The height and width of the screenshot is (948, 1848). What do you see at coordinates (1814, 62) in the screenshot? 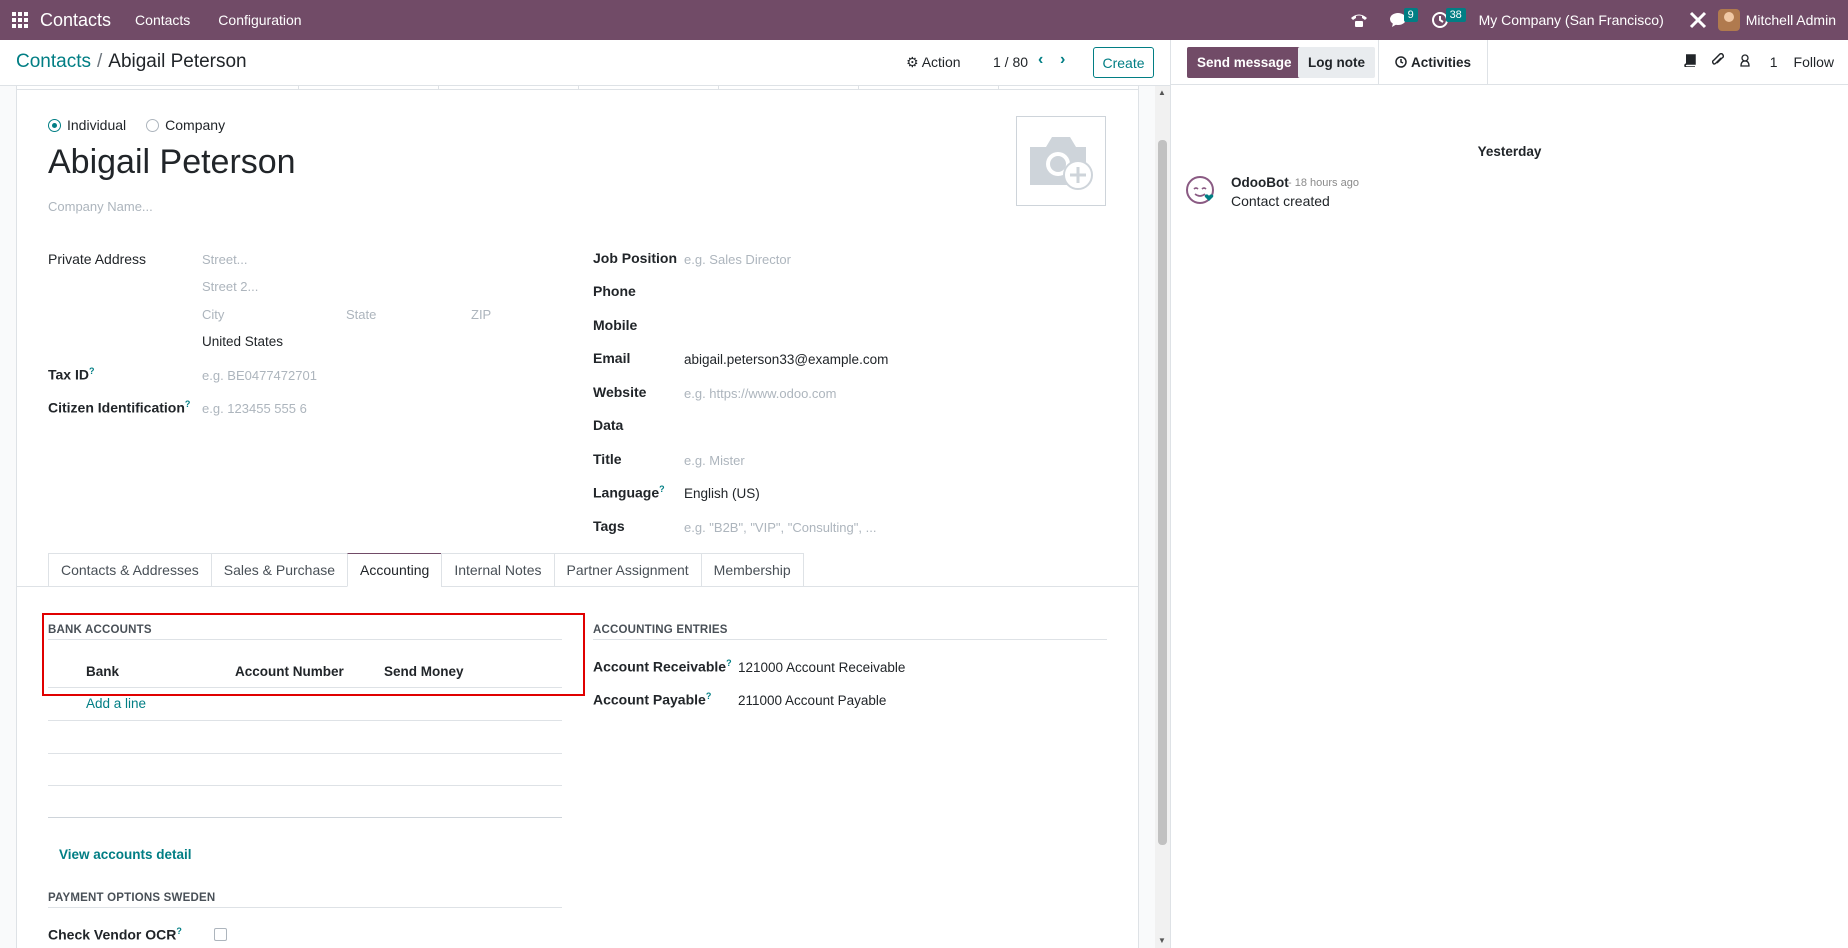
I see `follow-button: Follow` at bounding box center [1814, 62].